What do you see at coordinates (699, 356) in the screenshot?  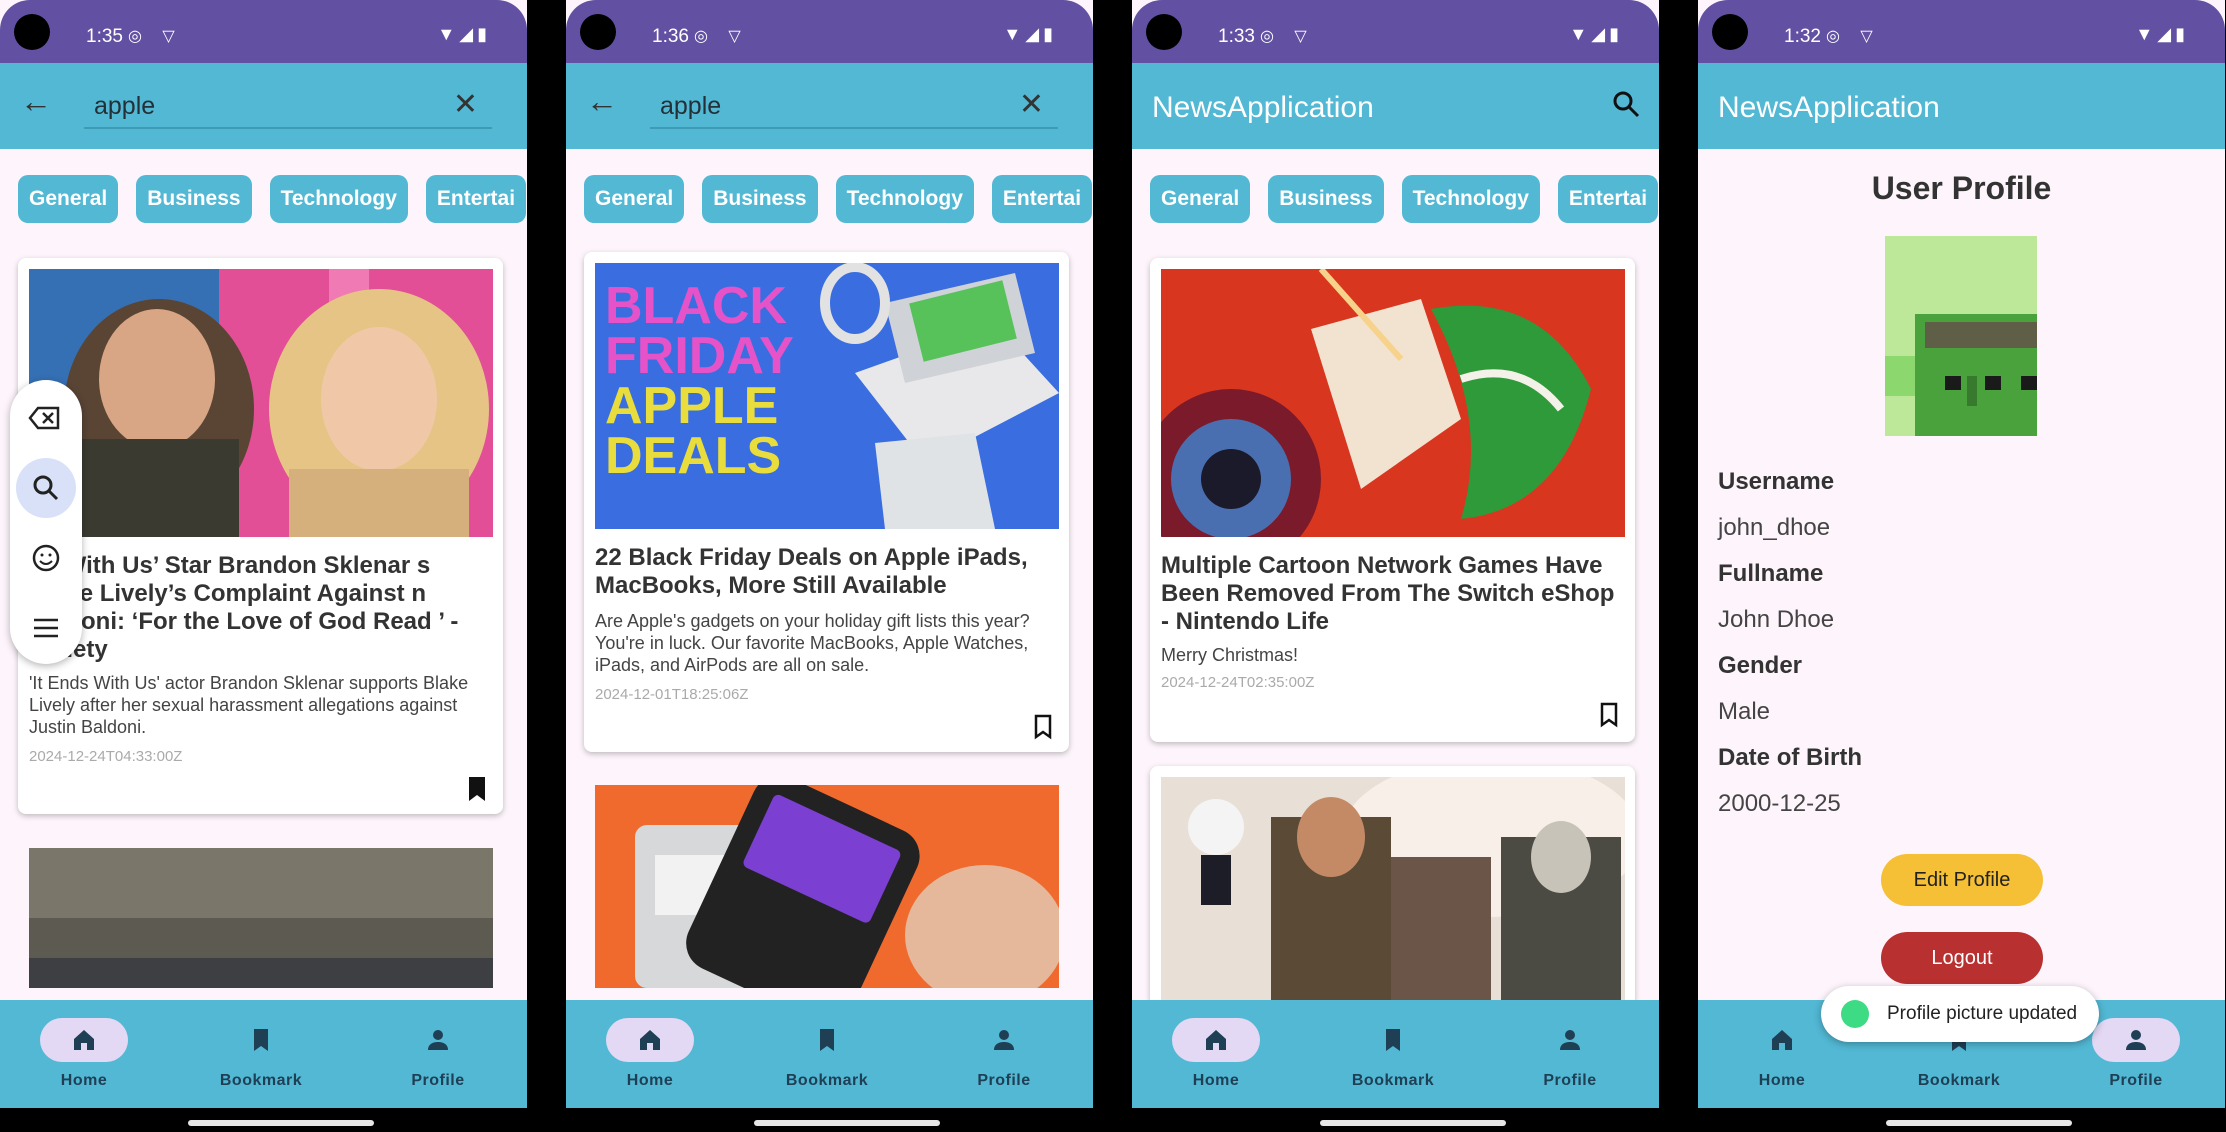 I see `image-text-friday: FRIDAY` at bounding box center [699, 356].